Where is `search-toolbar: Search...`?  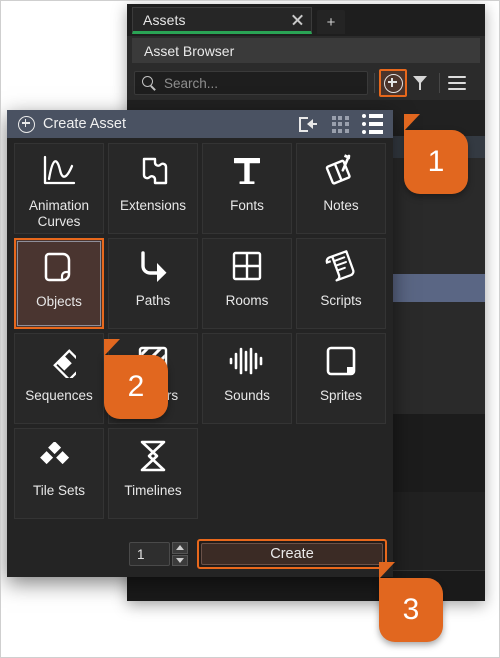 search-toolbar: Search... is located at coordinates (306, 83).